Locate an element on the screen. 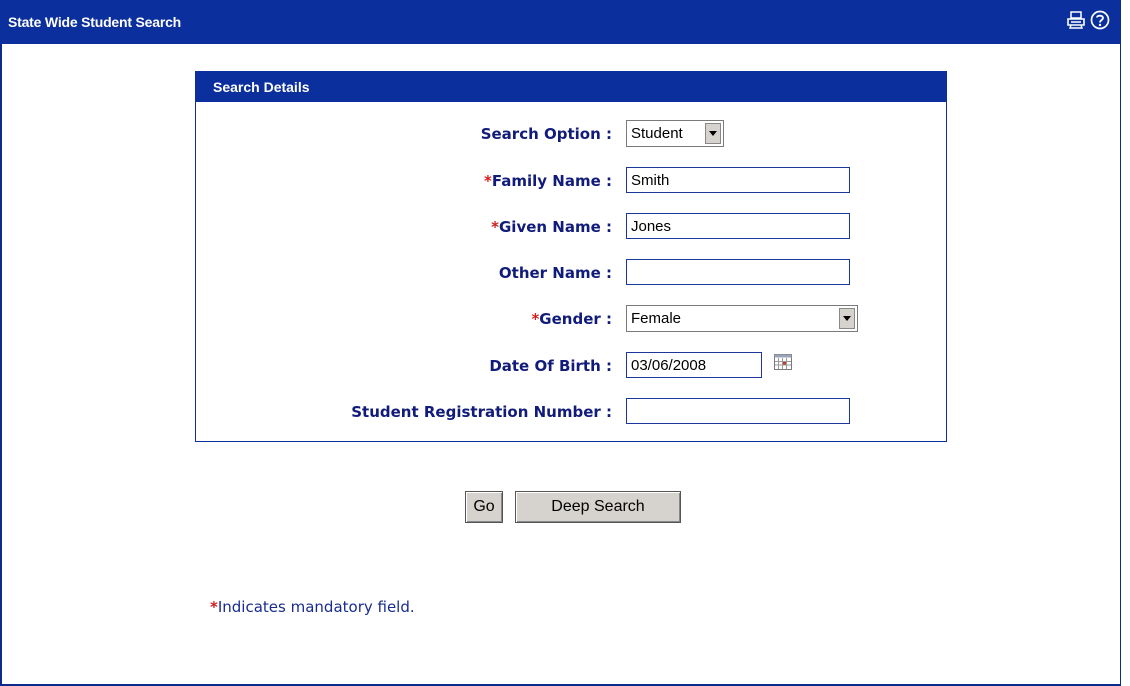 The width and height of the screenshot is (1130, 686). family-name-input is located at coordinates (738, 180).